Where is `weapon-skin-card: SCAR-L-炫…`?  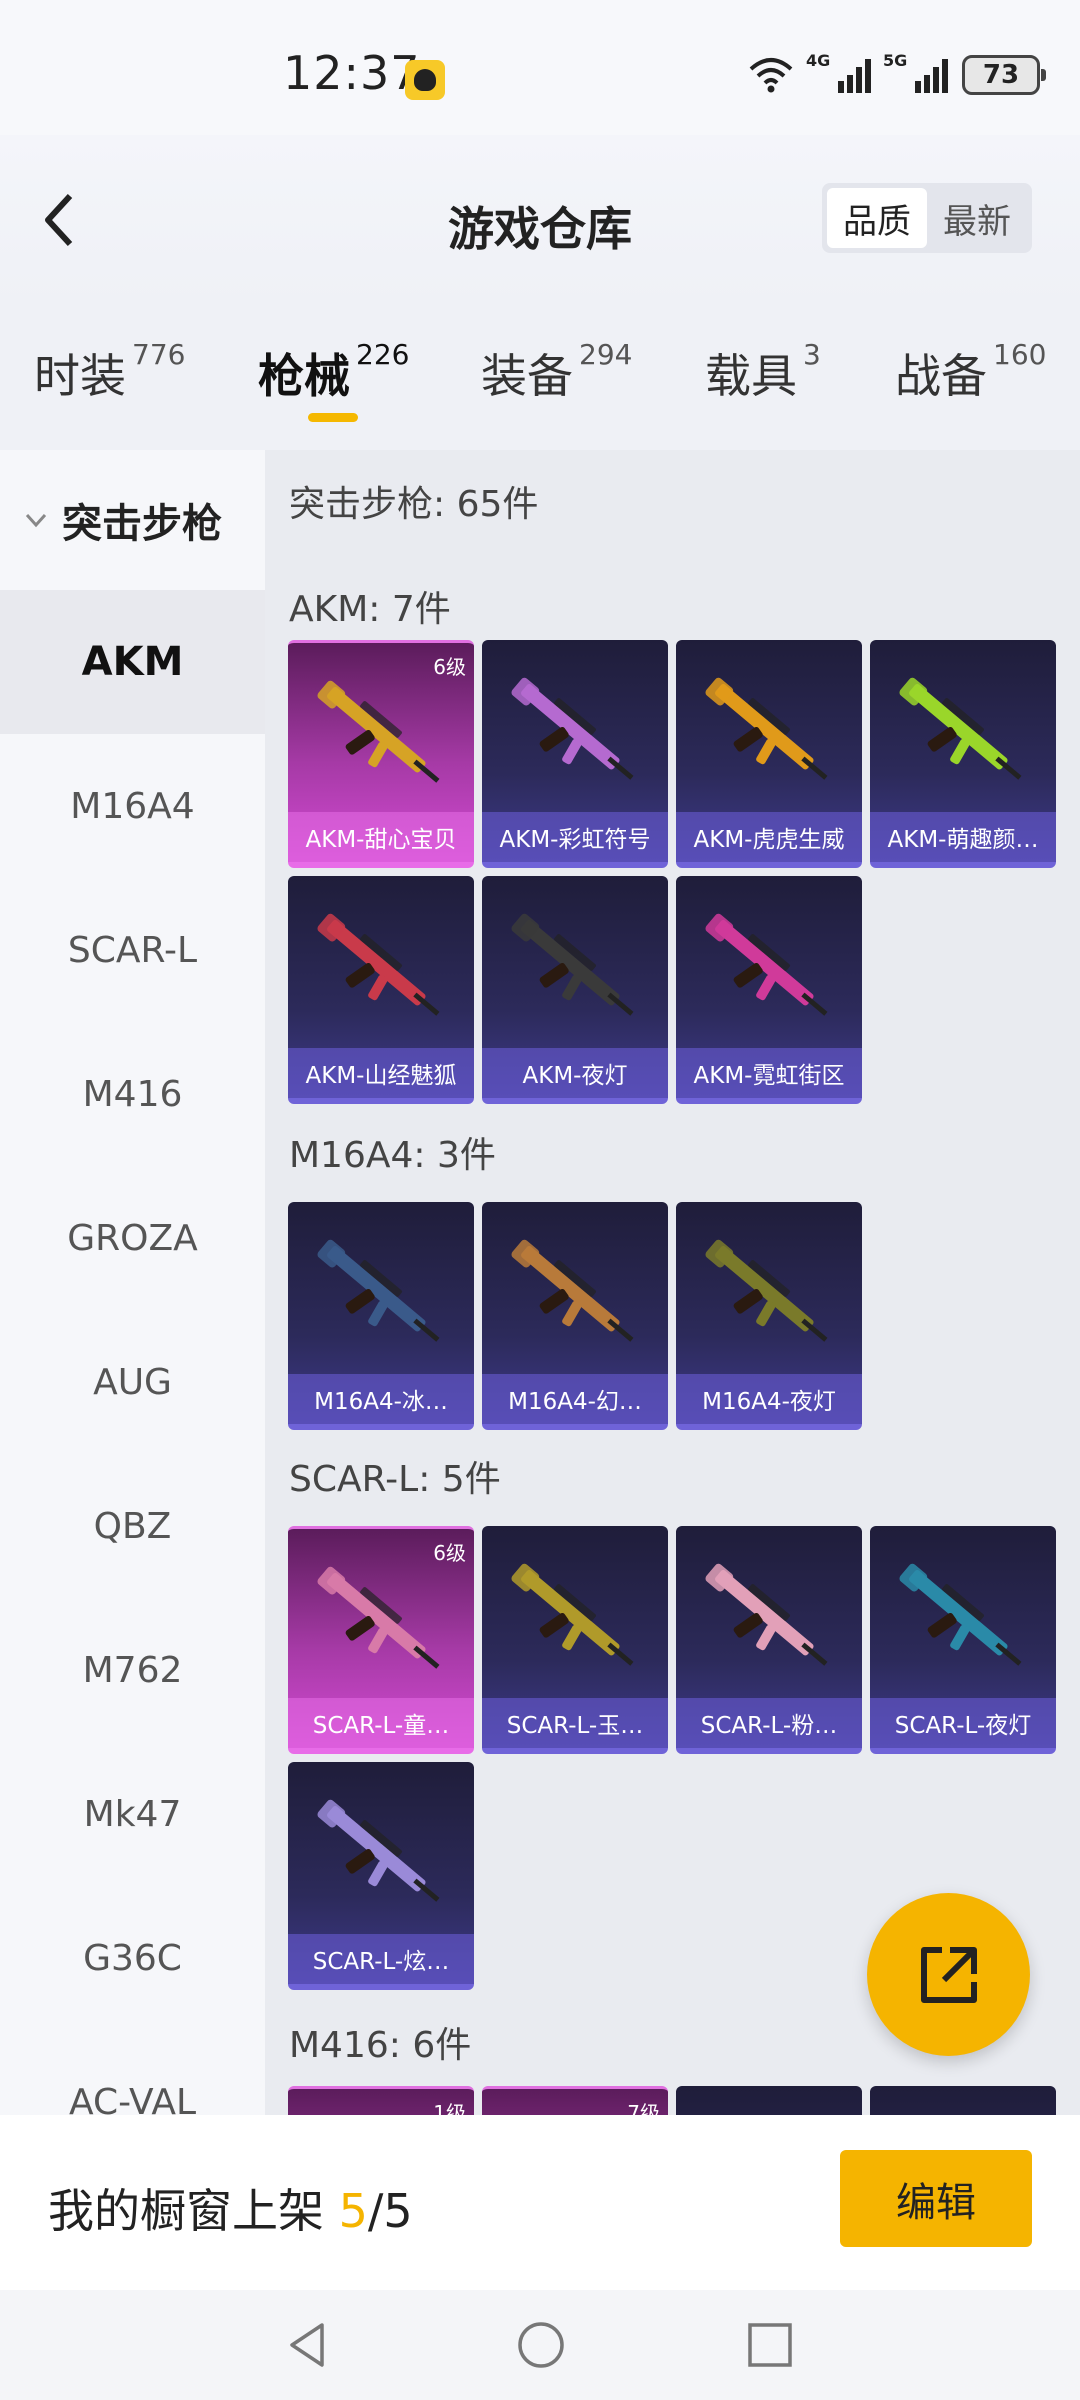 weapon-skin-card: SCAR-L-炫… is located at coordinates (381, 1876).